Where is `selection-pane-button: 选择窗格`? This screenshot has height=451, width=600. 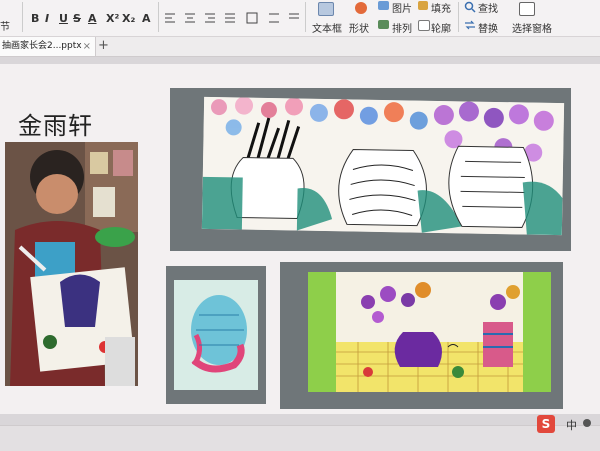 selection-pane-button: 选择窗格 is located at coordinates (532, 27).